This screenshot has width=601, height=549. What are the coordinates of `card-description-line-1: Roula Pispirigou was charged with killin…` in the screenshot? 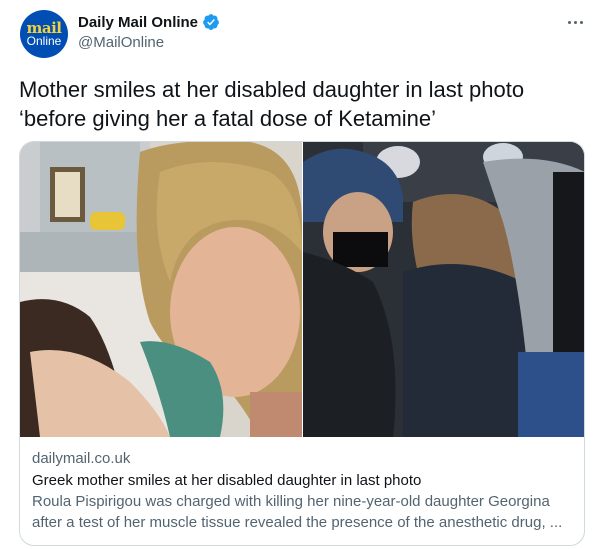 It's located at (291, 501).